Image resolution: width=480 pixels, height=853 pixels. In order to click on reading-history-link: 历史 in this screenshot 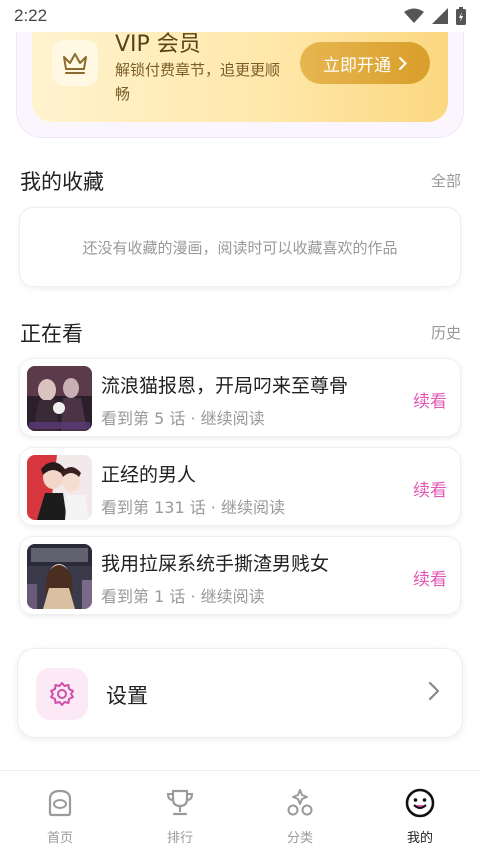, I will do `click(446, 332)`.